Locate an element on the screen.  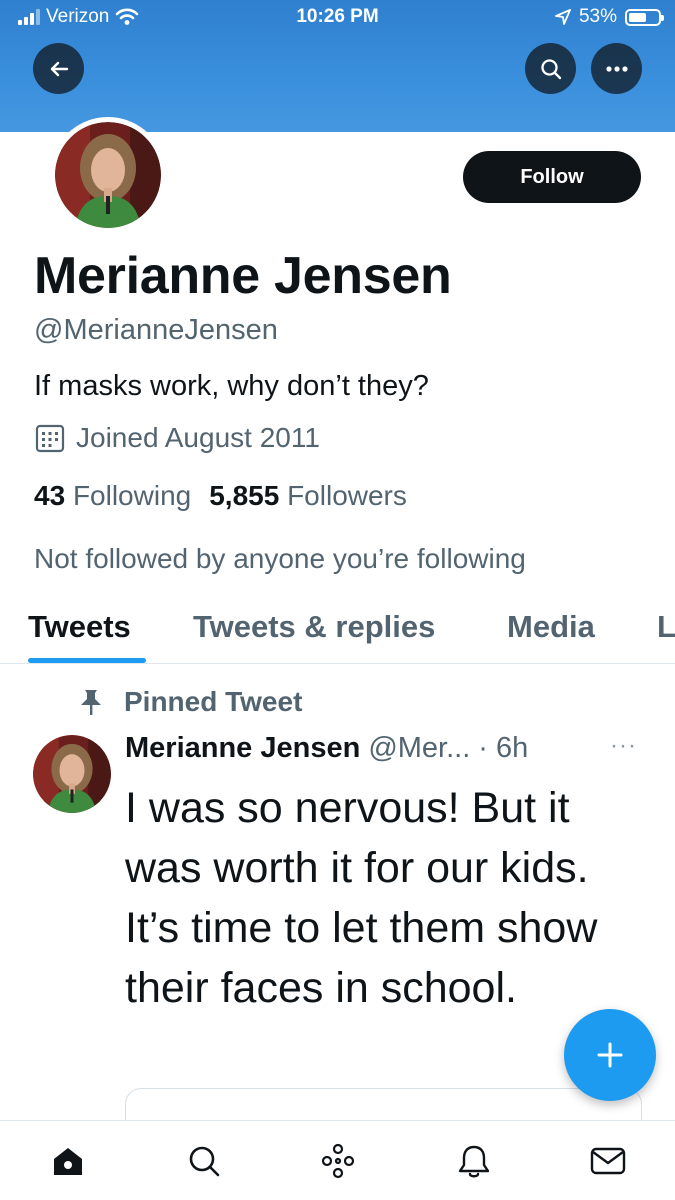
nav-notifications is located at coordinates (474, 1161).